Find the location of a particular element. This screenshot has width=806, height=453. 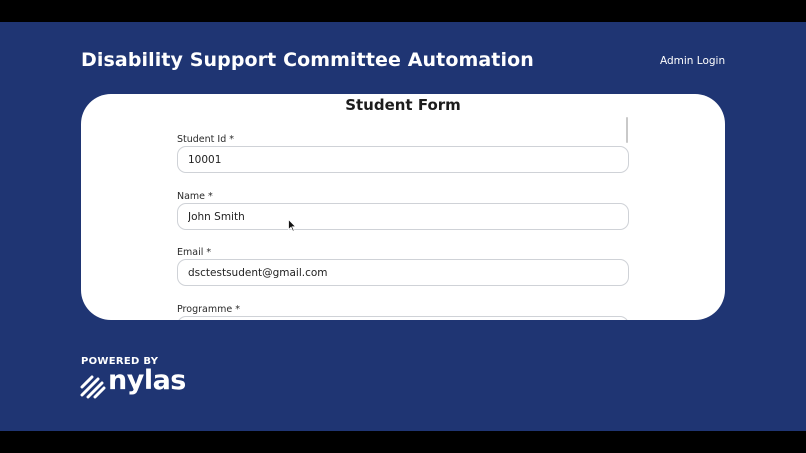

name-field: Name * is located at coordinates (403, 210).